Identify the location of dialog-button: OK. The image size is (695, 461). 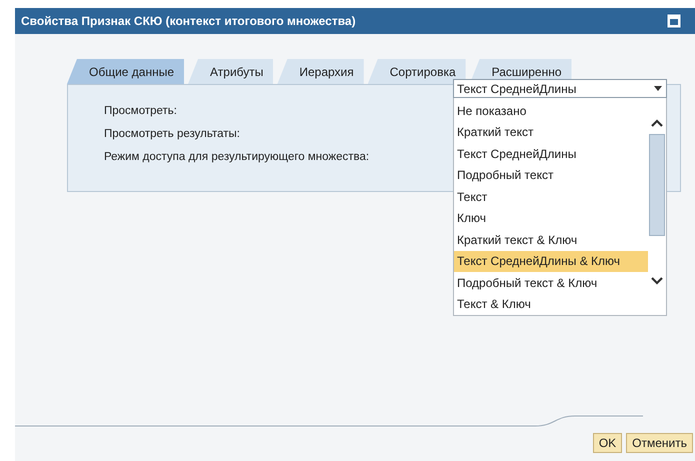
(607, 443).